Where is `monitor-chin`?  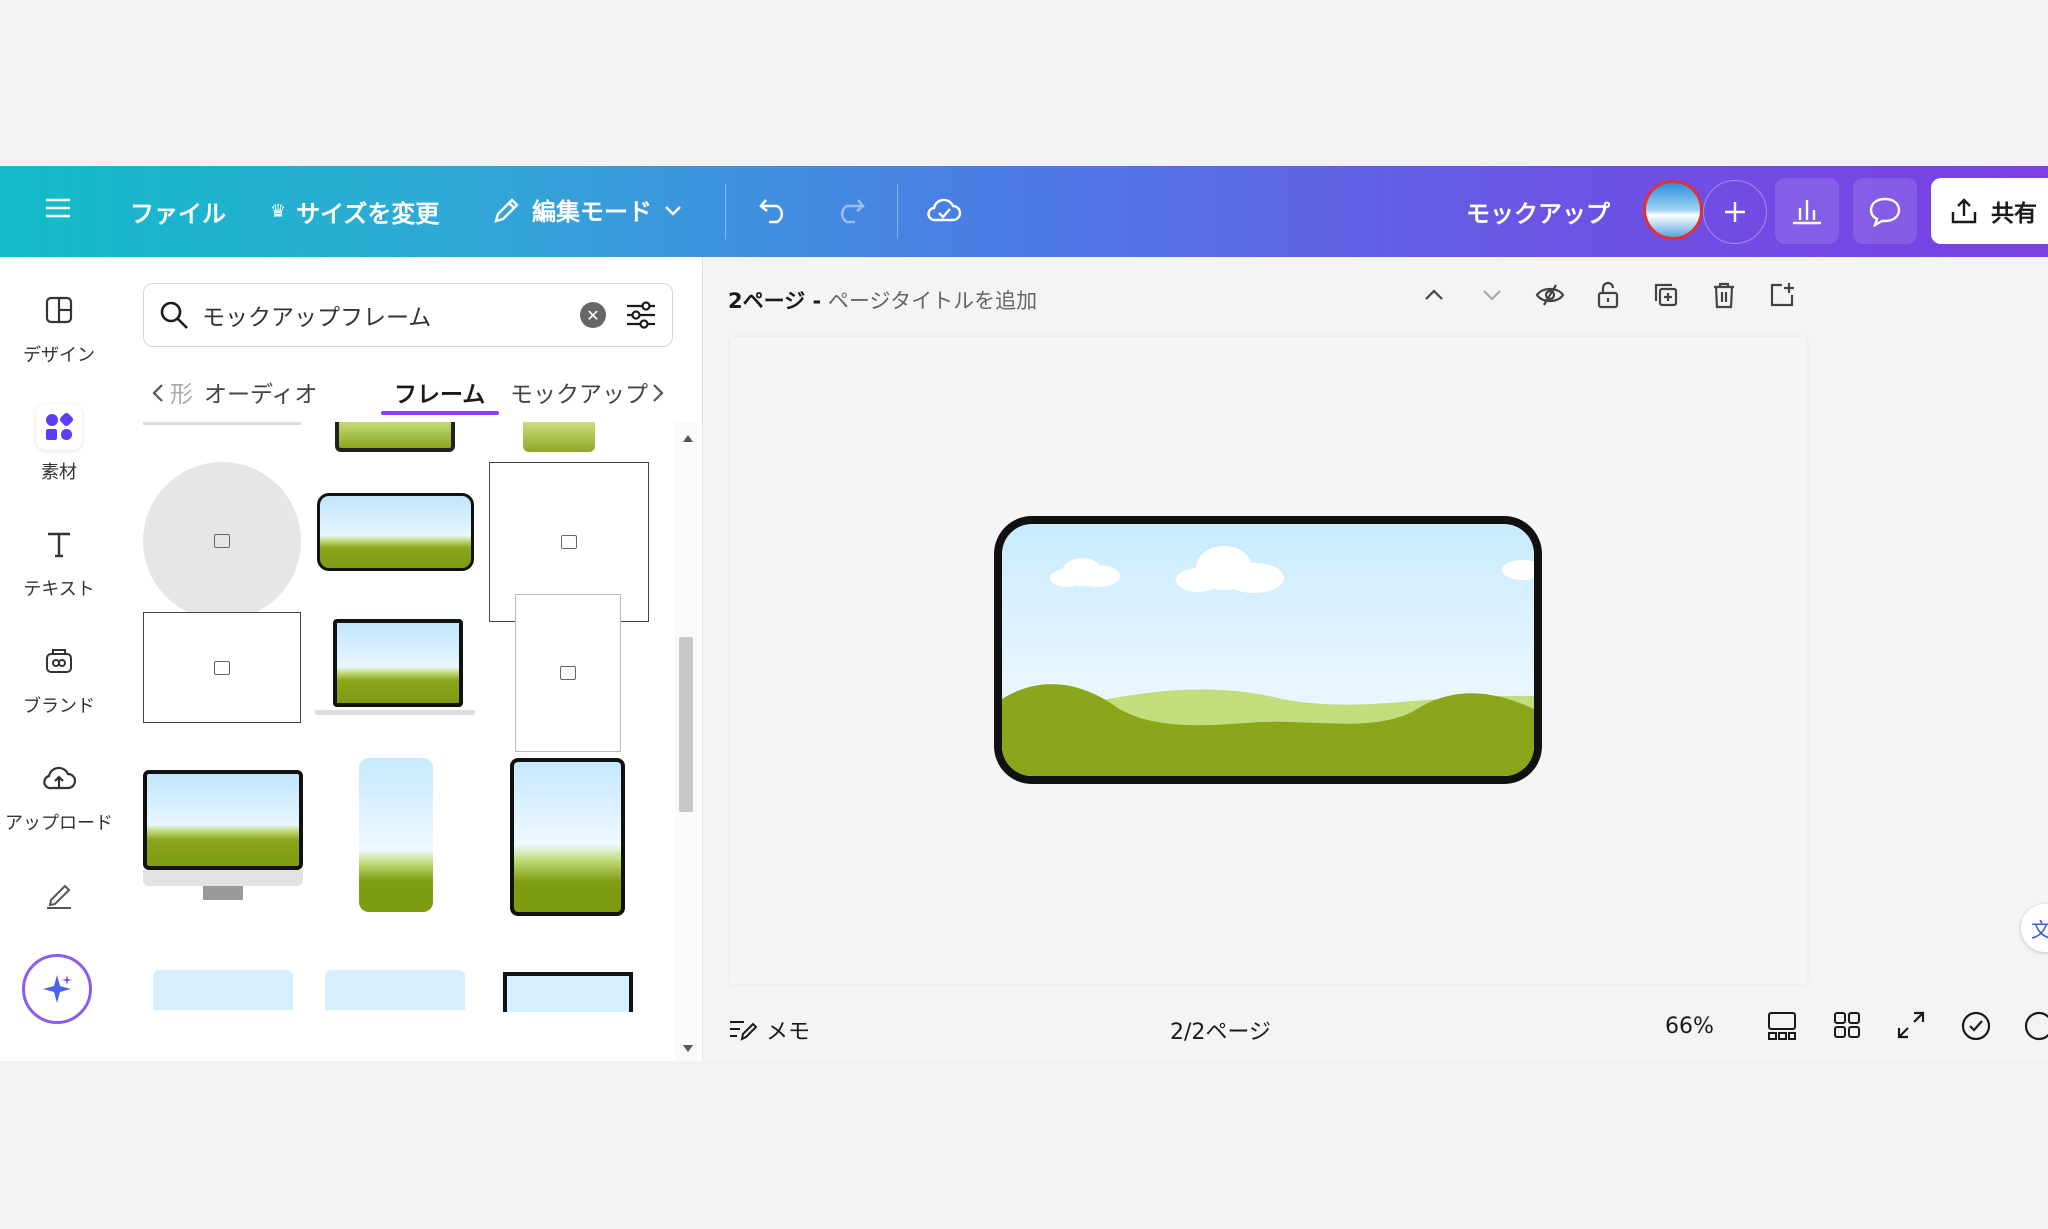 monitor-chin is located at coordinates (223, 878).